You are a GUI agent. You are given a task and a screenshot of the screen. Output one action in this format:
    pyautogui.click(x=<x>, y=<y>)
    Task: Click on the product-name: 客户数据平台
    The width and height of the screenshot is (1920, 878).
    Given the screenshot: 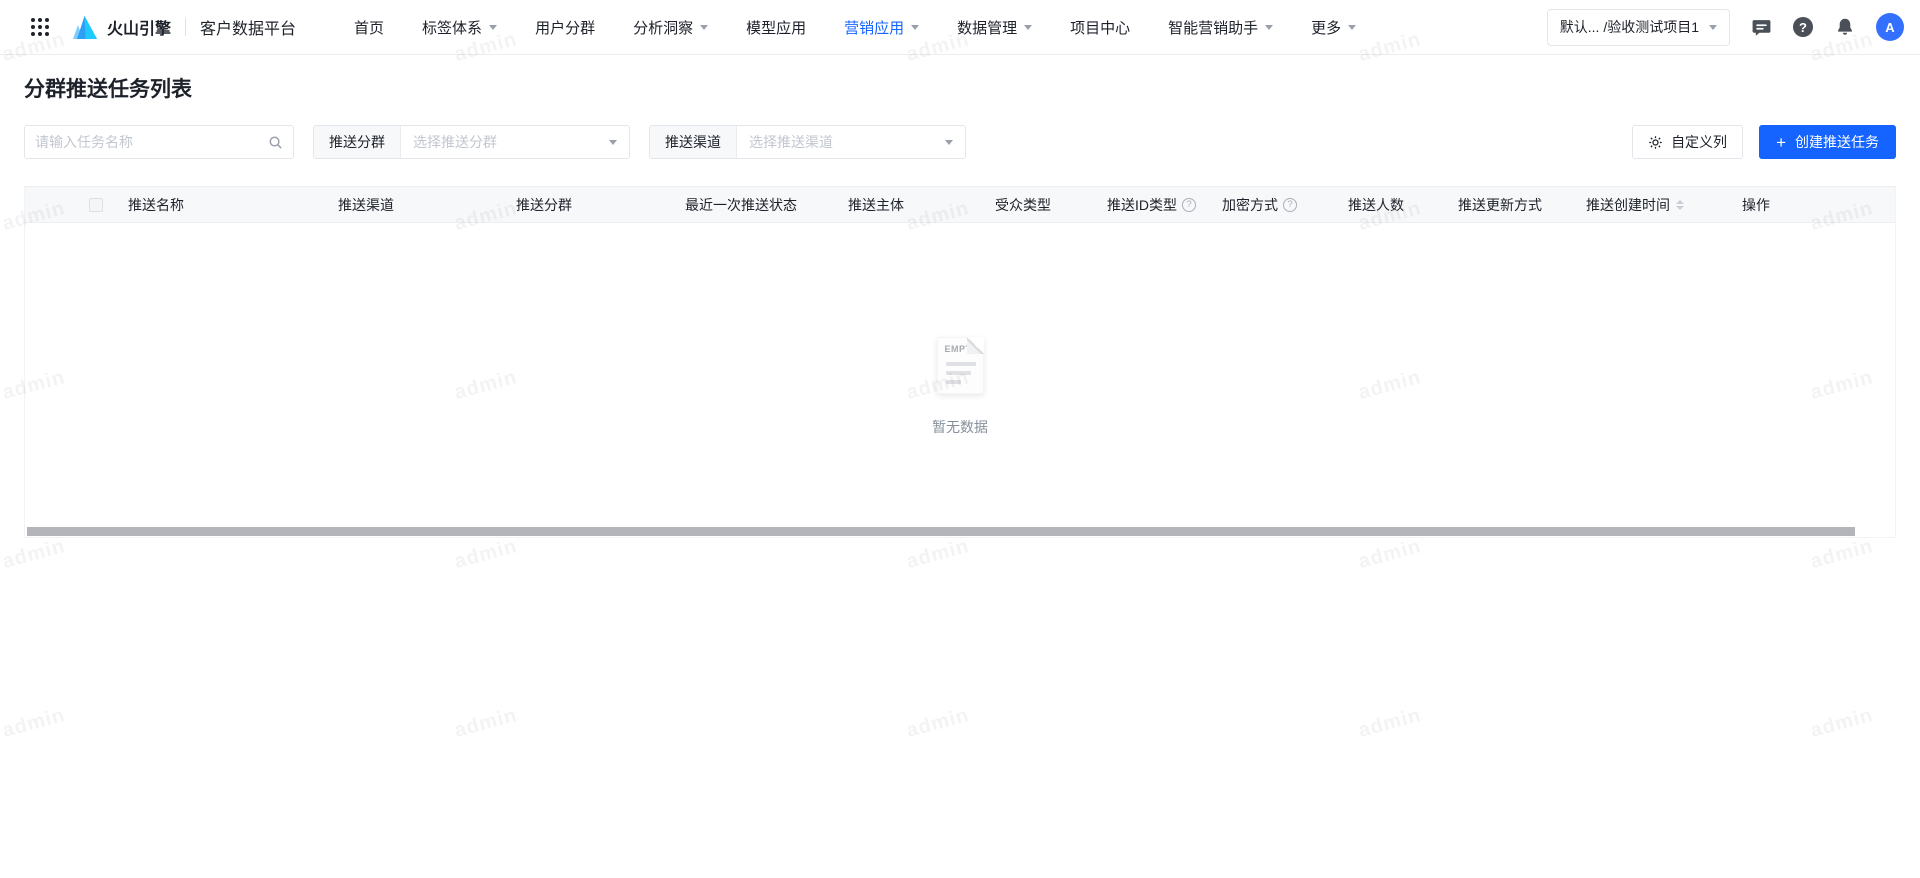 What is the action you would take?
    pyautogui.click(x=248, y=29)
    